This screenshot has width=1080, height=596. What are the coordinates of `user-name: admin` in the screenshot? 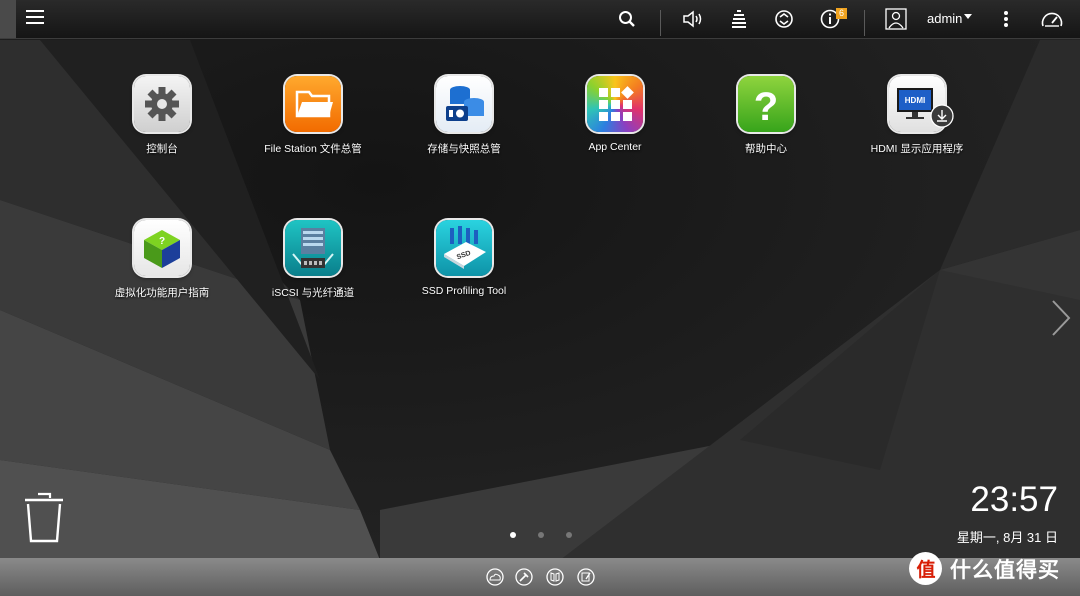 It's located at (944, 18).